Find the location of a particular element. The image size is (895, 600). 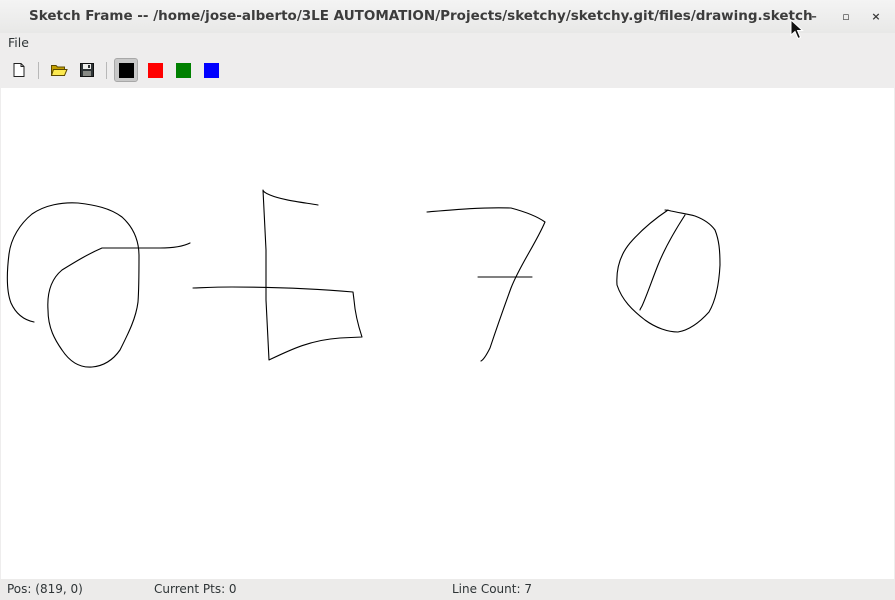

open-button is located at coordinates (59, 70).